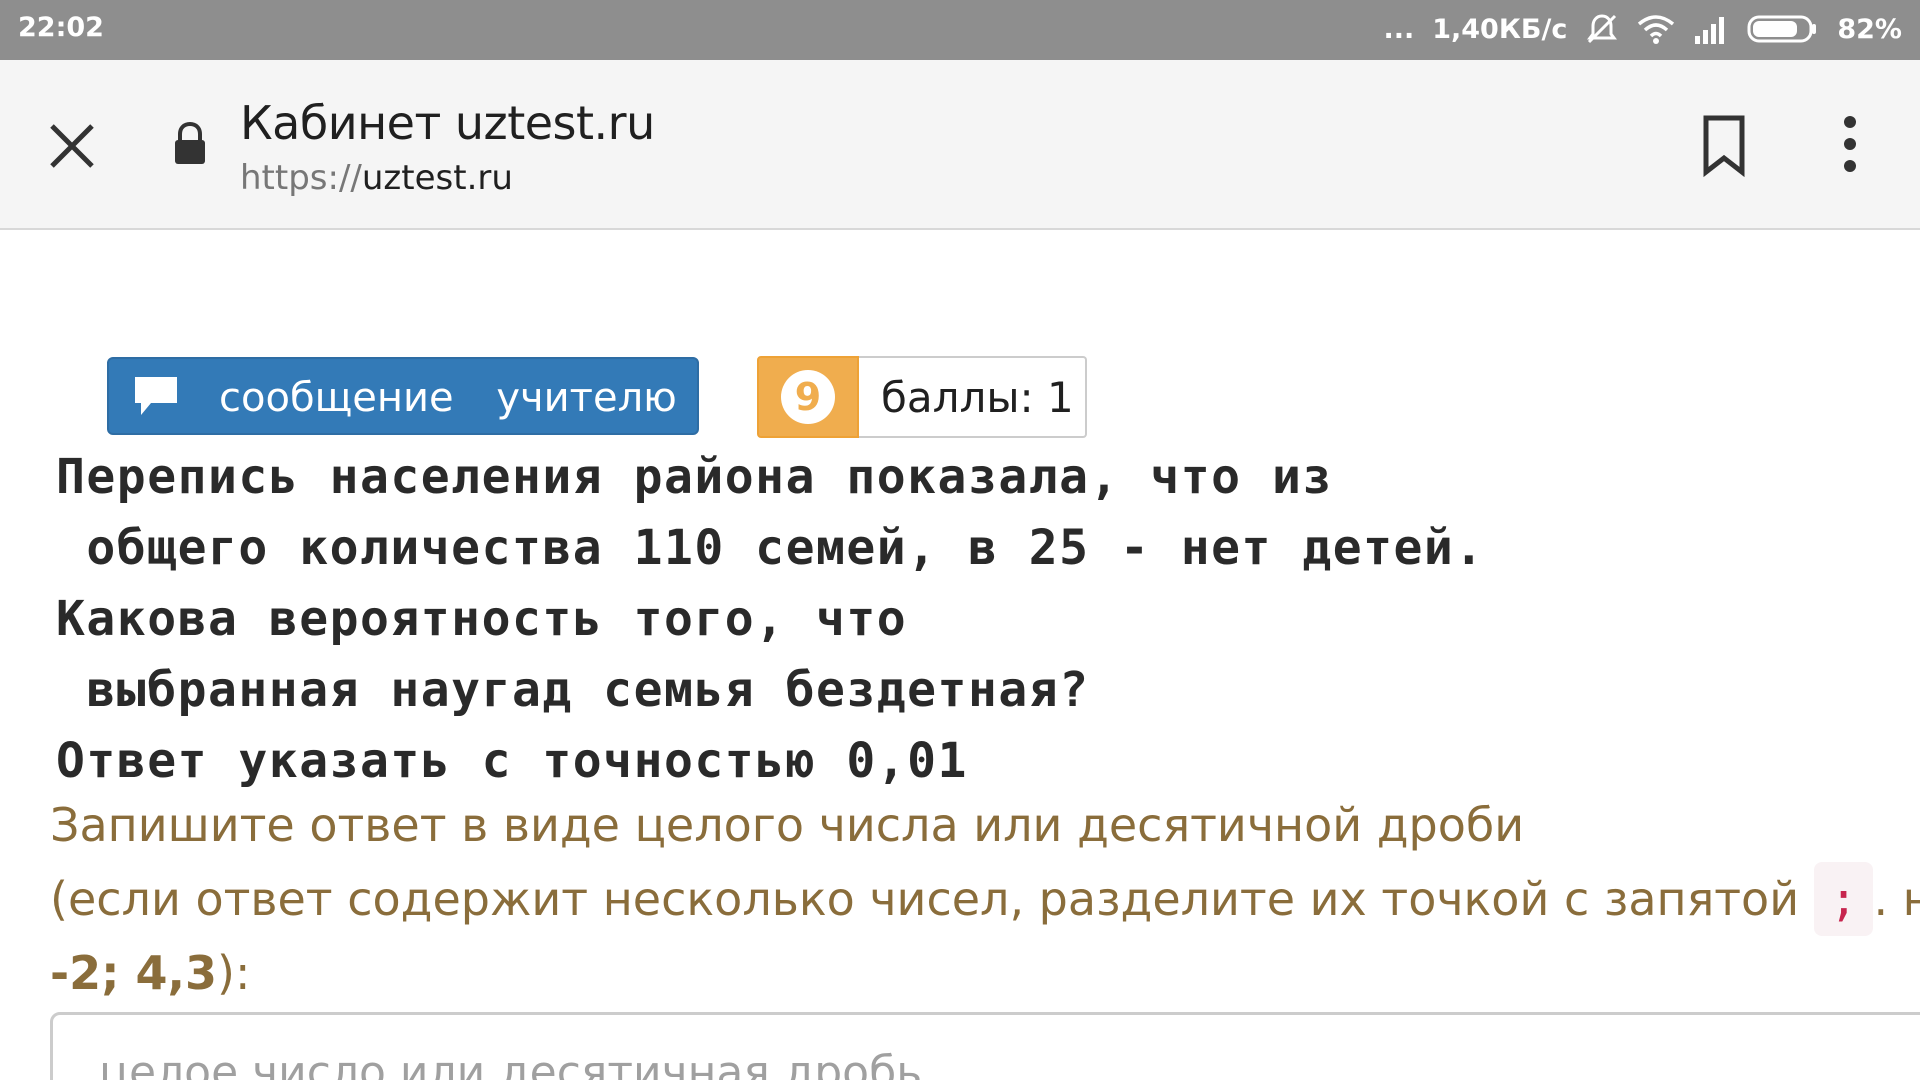 The width and height of the screenshot is (1920, 1080). I want to click on page-url: https://uztest.ru, so click(376, 178).